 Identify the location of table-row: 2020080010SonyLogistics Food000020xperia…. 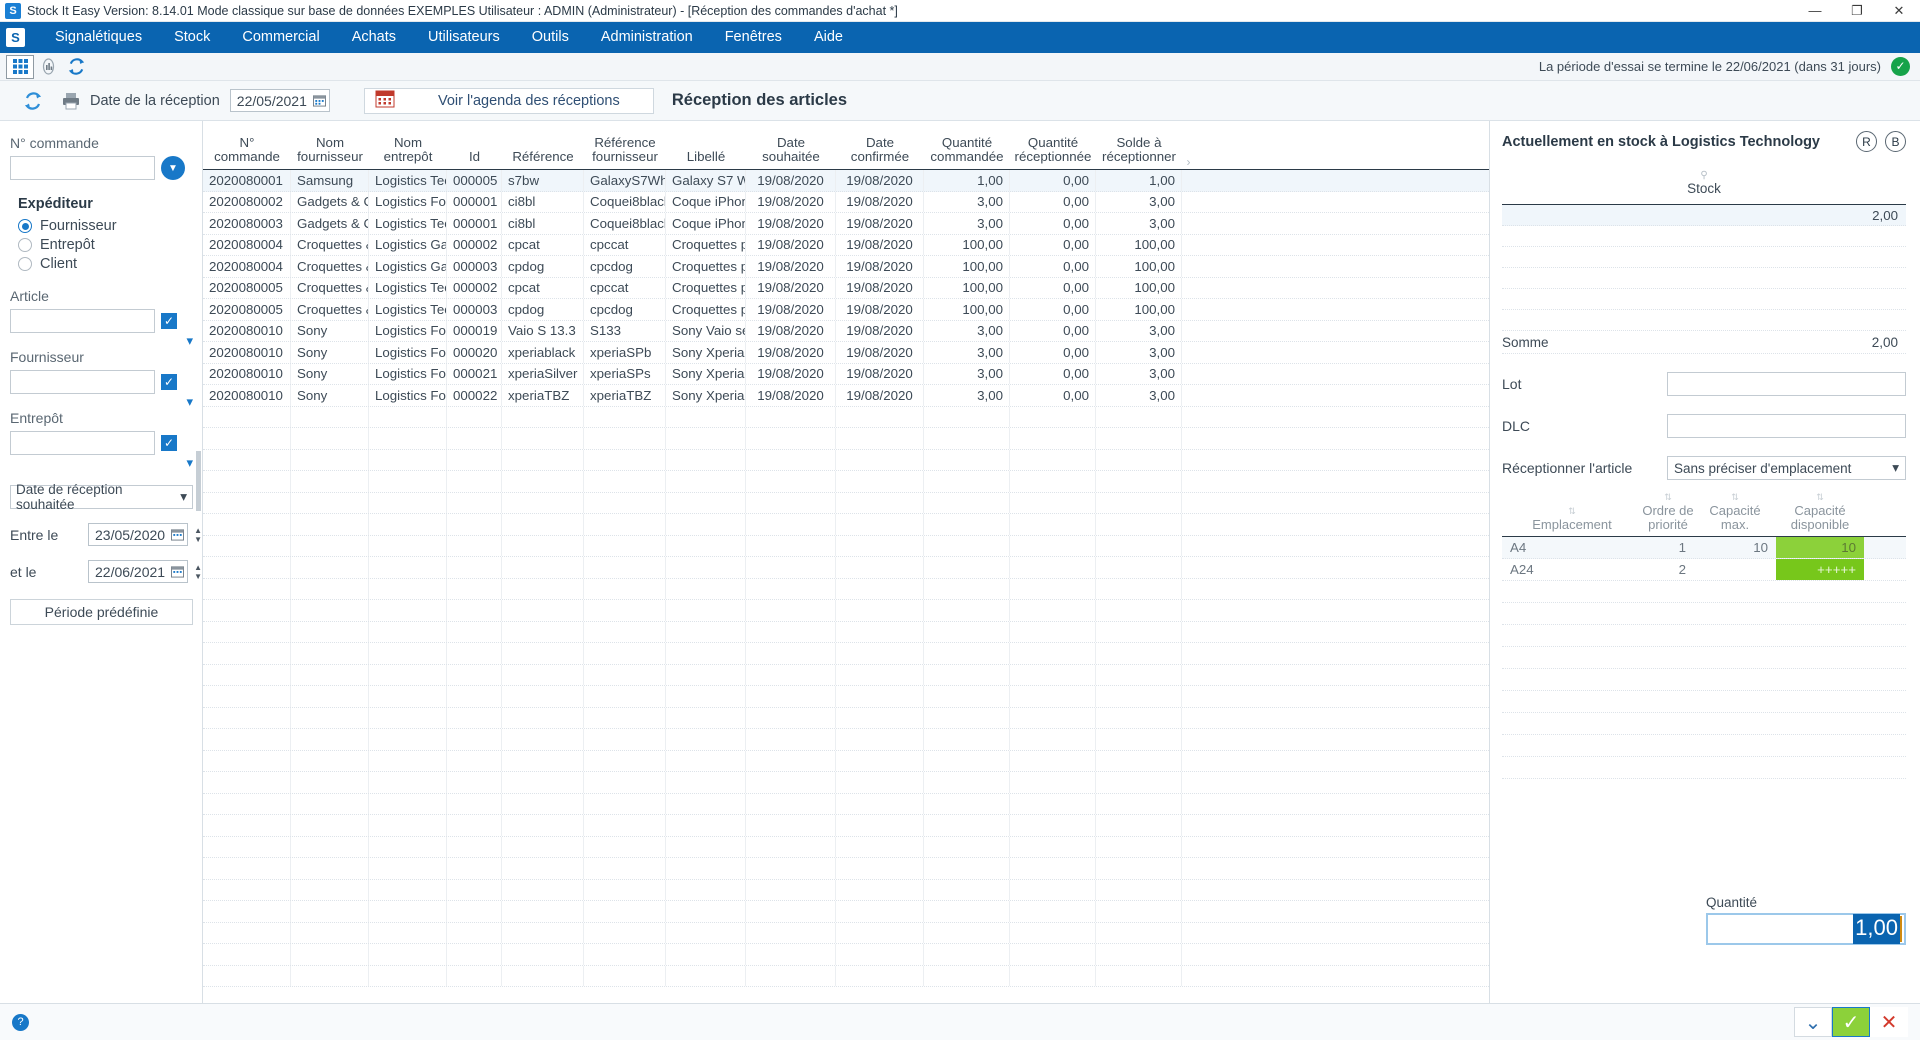
(846, 353).